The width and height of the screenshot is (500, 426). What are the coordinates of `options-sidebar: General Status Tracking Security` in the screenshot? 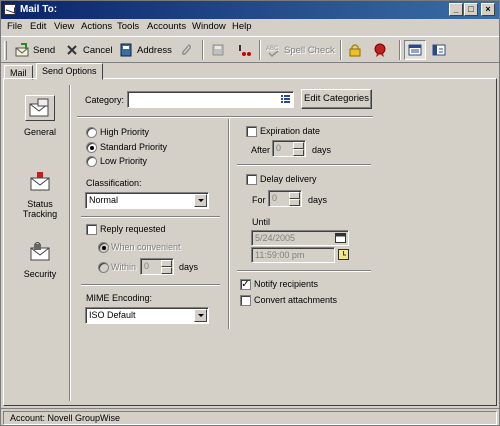 It's located at (36, 243).